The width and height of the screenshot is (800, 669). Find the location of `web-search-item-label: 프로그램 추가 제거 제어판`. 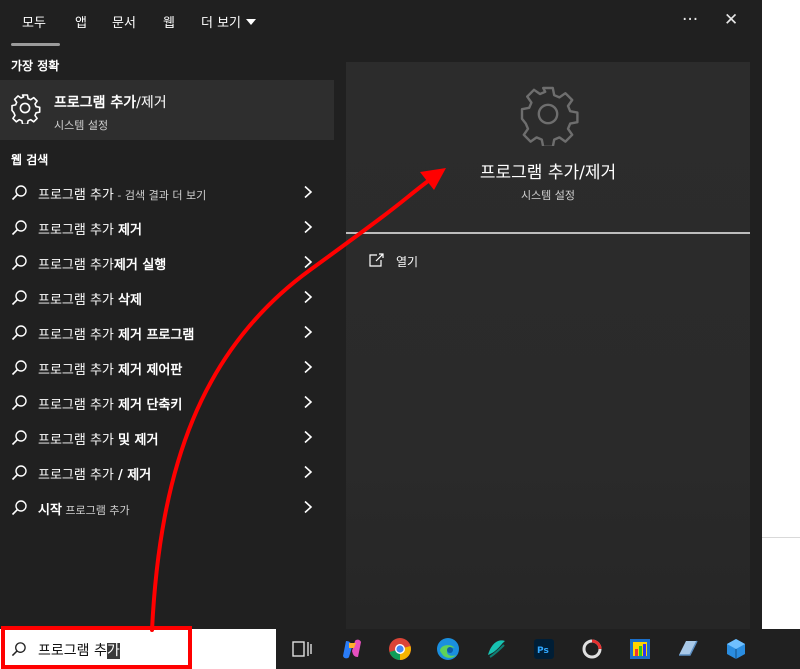

web-search-item-label: 프로그램 추가 제거 제어판 is located at coordinates (110, 370).